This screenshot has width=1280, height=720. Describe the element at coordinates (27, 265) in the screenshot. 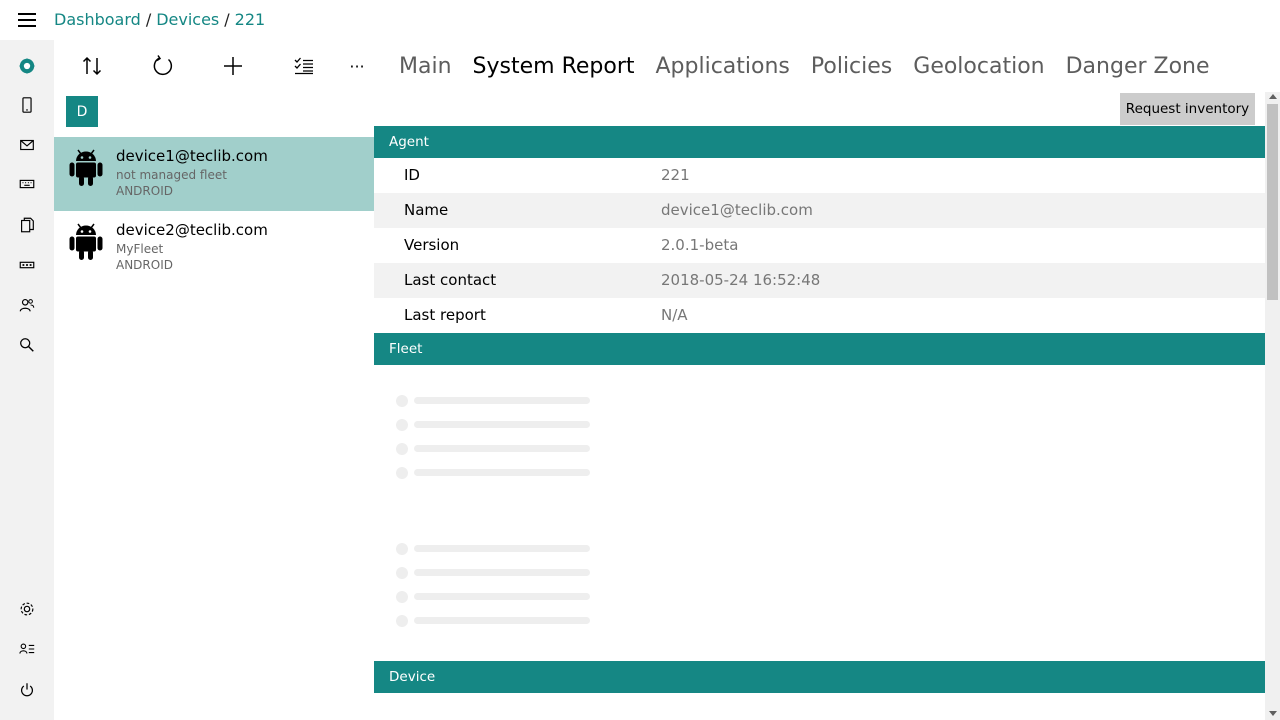

I see `applications-icon` at that location.